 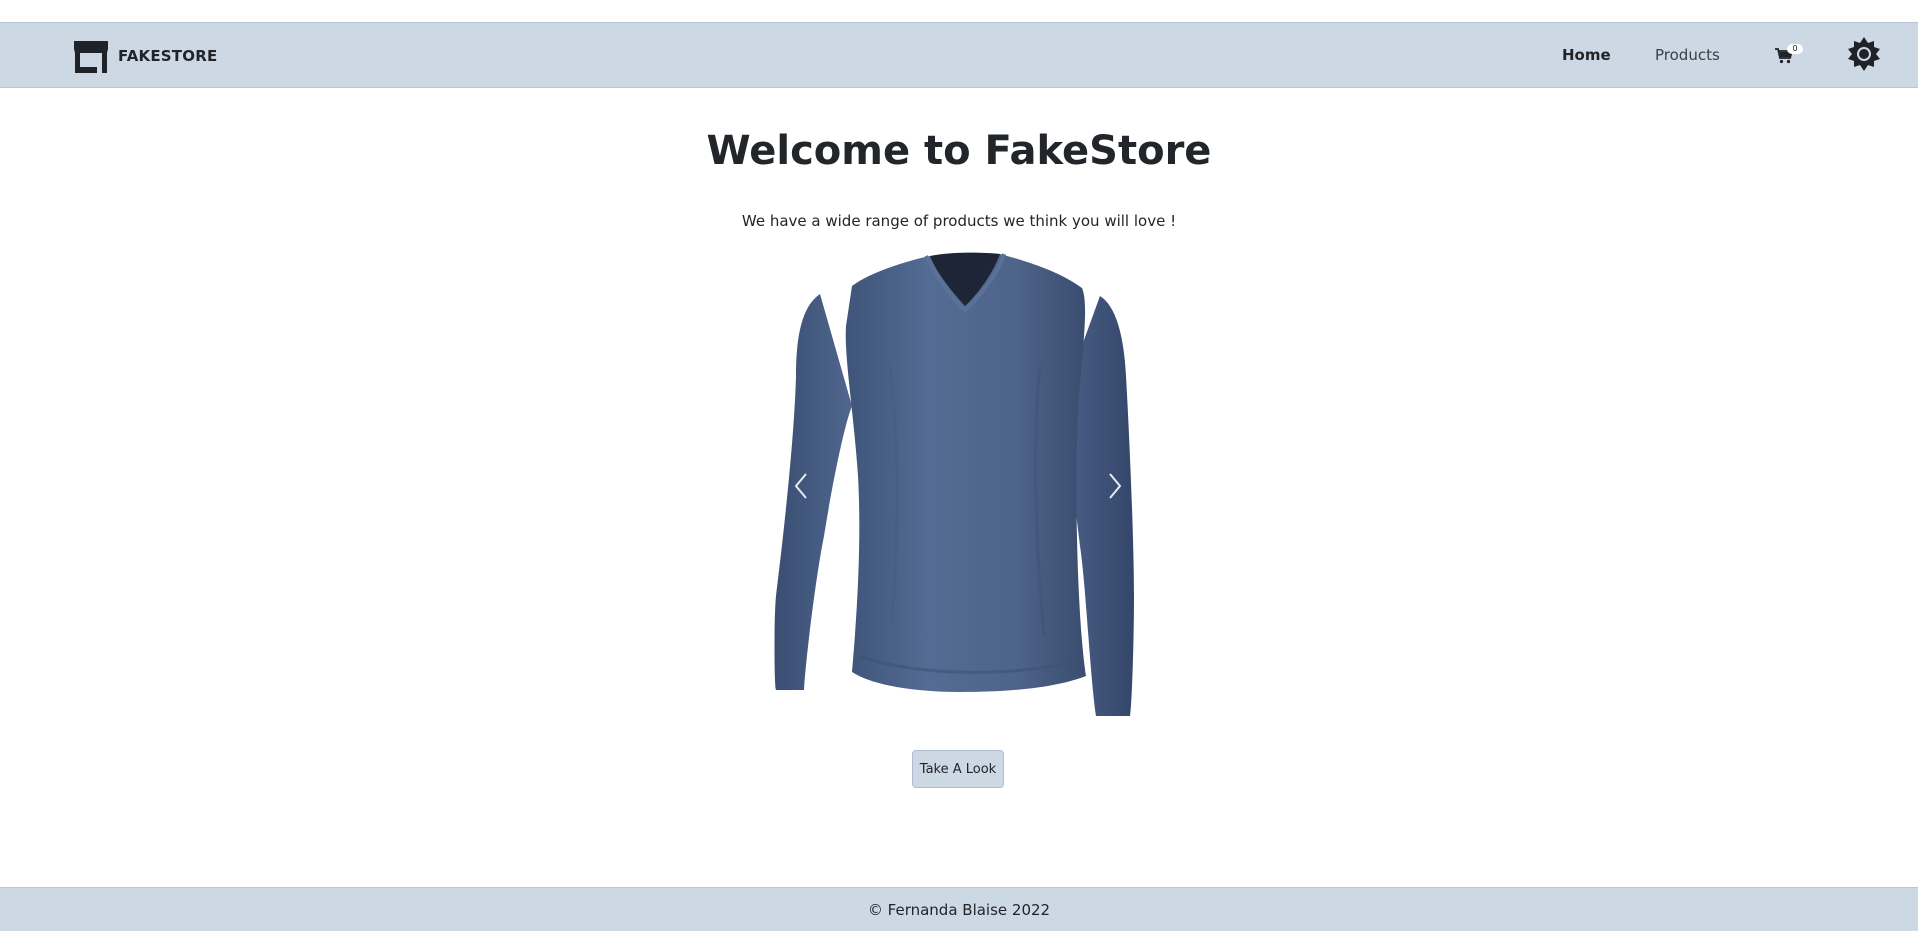 What do you see at coordinates (1795, 49) in the screenshot?
I see `cart-count-badge: 0` at bounding box center [1795, 49].